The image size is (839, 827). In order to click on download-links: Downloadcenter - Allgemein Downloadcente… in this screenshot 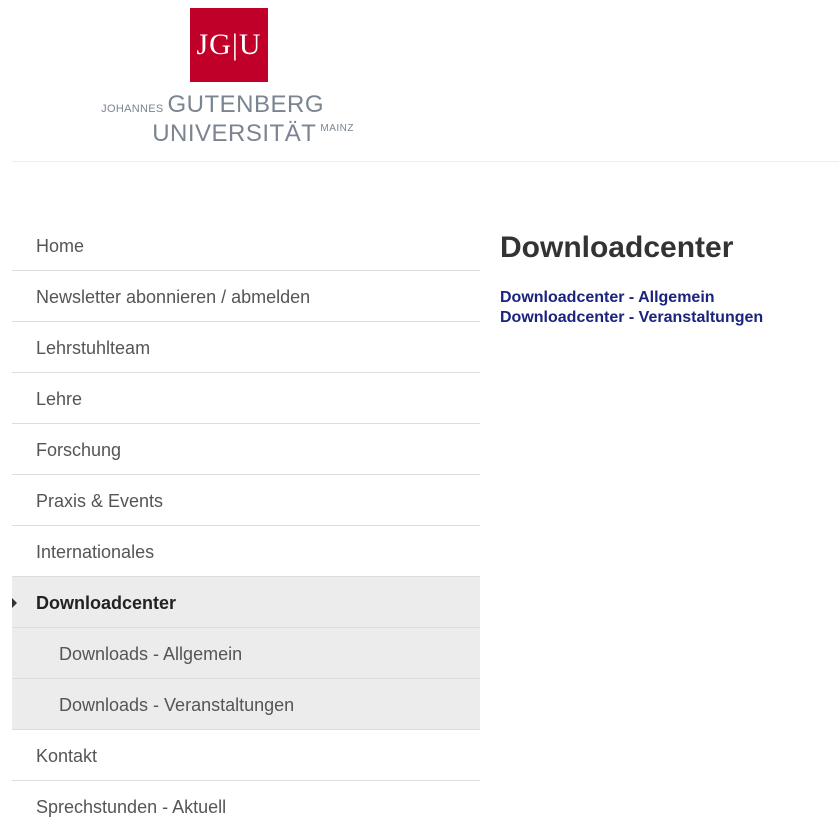, I will do `click(669, 308)`.